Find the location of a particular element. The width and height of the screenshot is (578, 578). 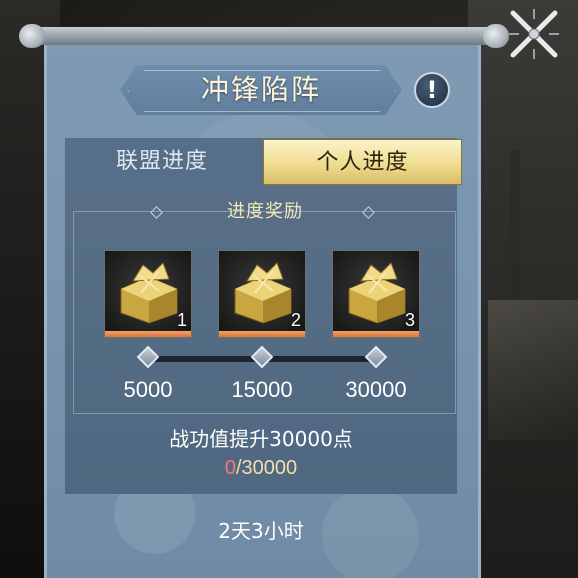

reward-item: 3 is located at coordinates (376, 294).